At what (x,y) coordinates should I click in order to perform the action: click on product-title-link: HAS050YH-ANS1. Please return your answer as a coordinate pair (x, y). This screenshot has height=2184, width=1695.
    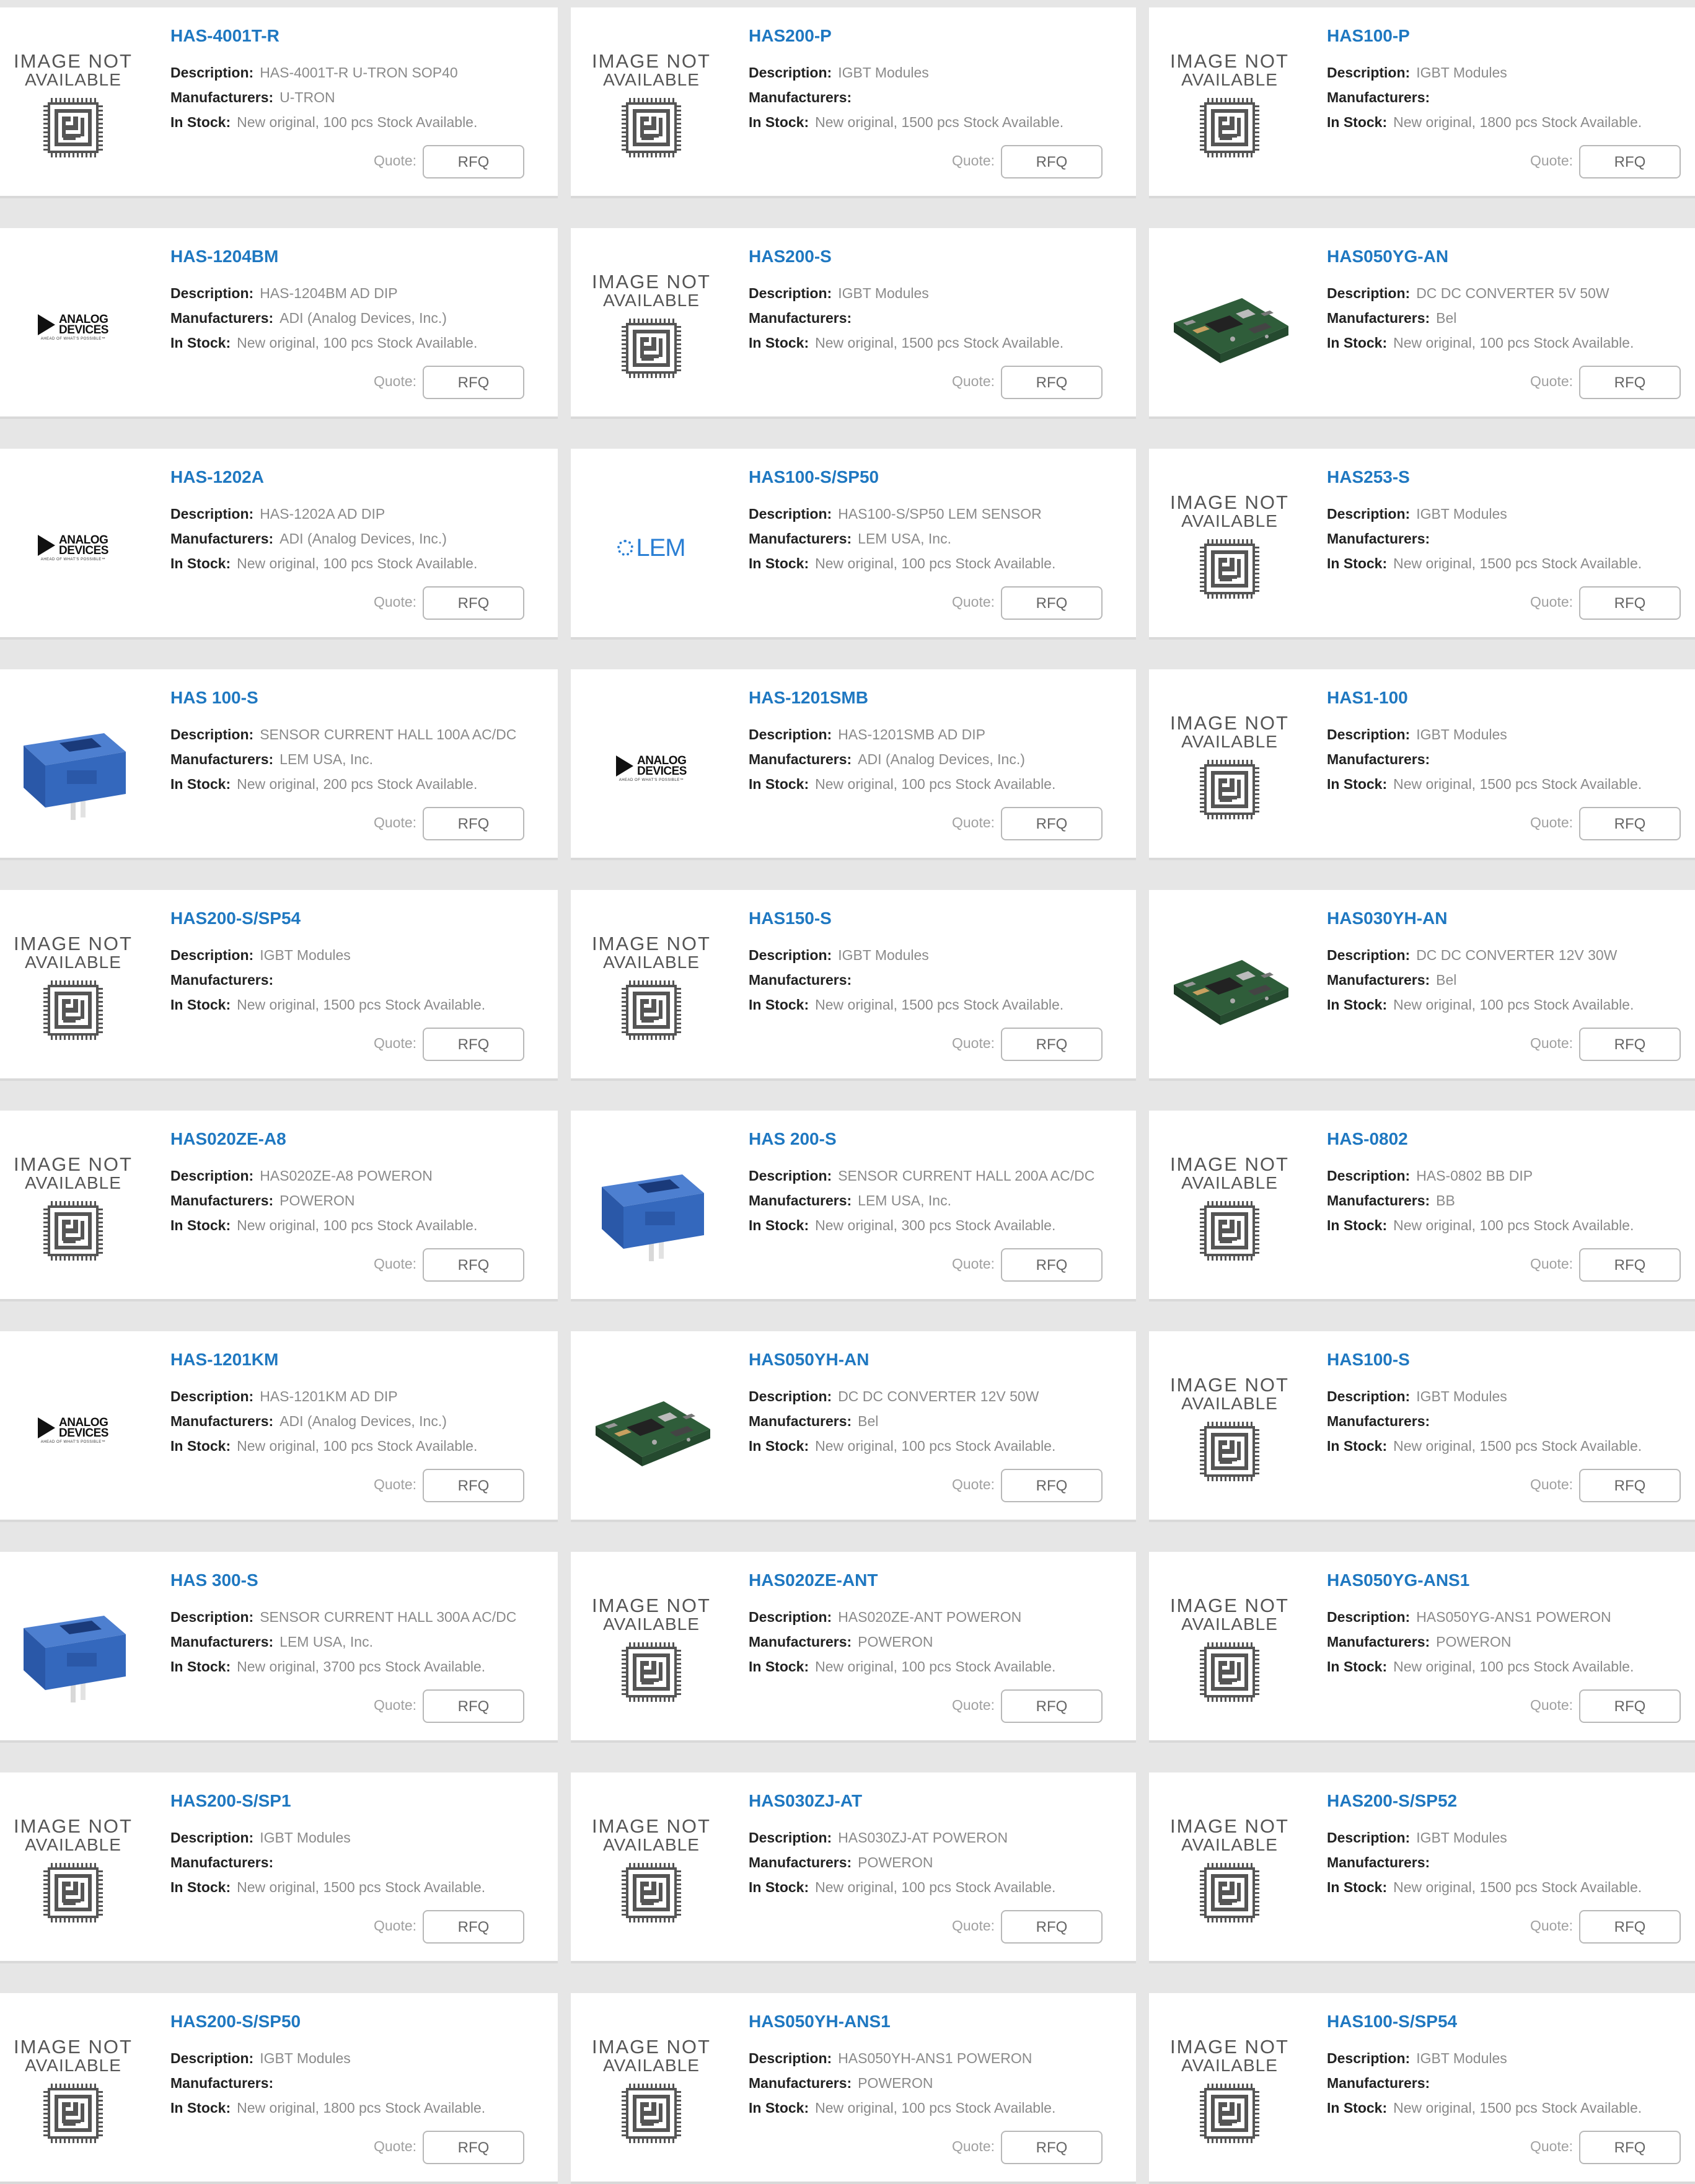
    Looking at the image, I should click on (820, 2022).